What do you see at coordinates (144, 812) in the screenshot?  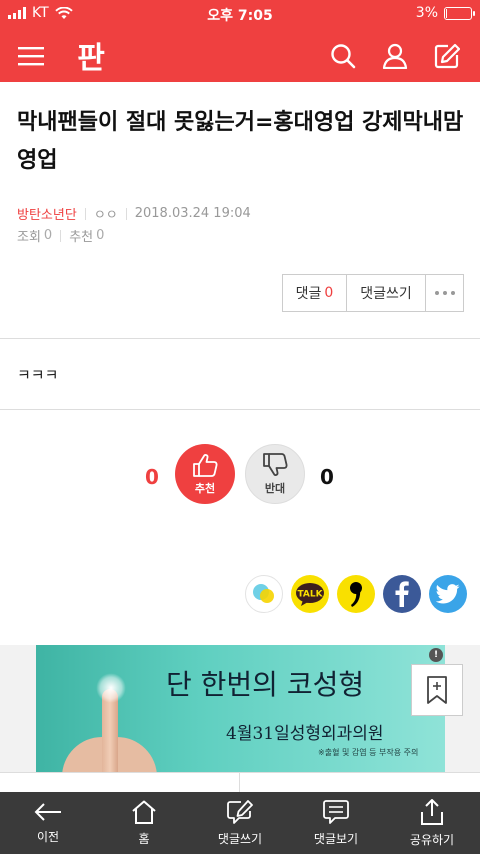 I see `home-icon` at bounding box center [144, 812].